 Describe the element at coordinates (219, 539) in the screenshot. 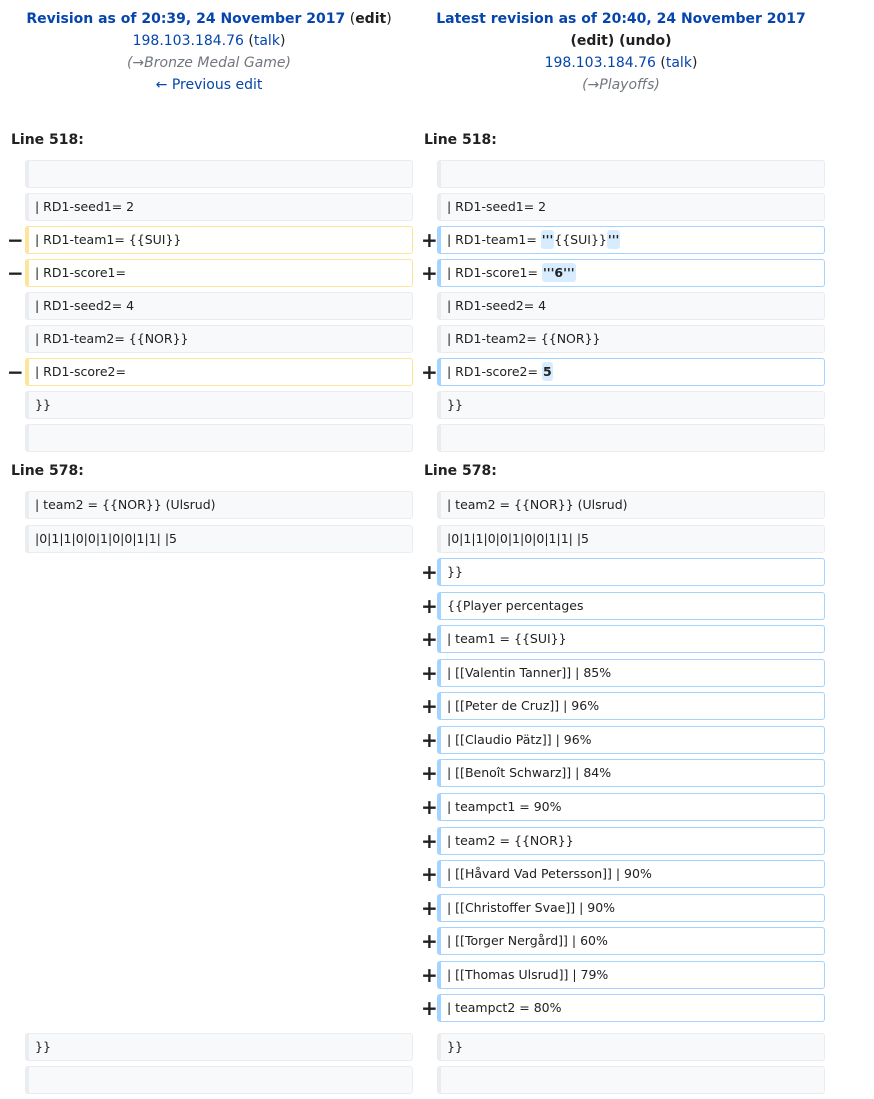

I see `old-line-context: |0|1|1|0|0|1|0|0|1|1| |5` at that location.